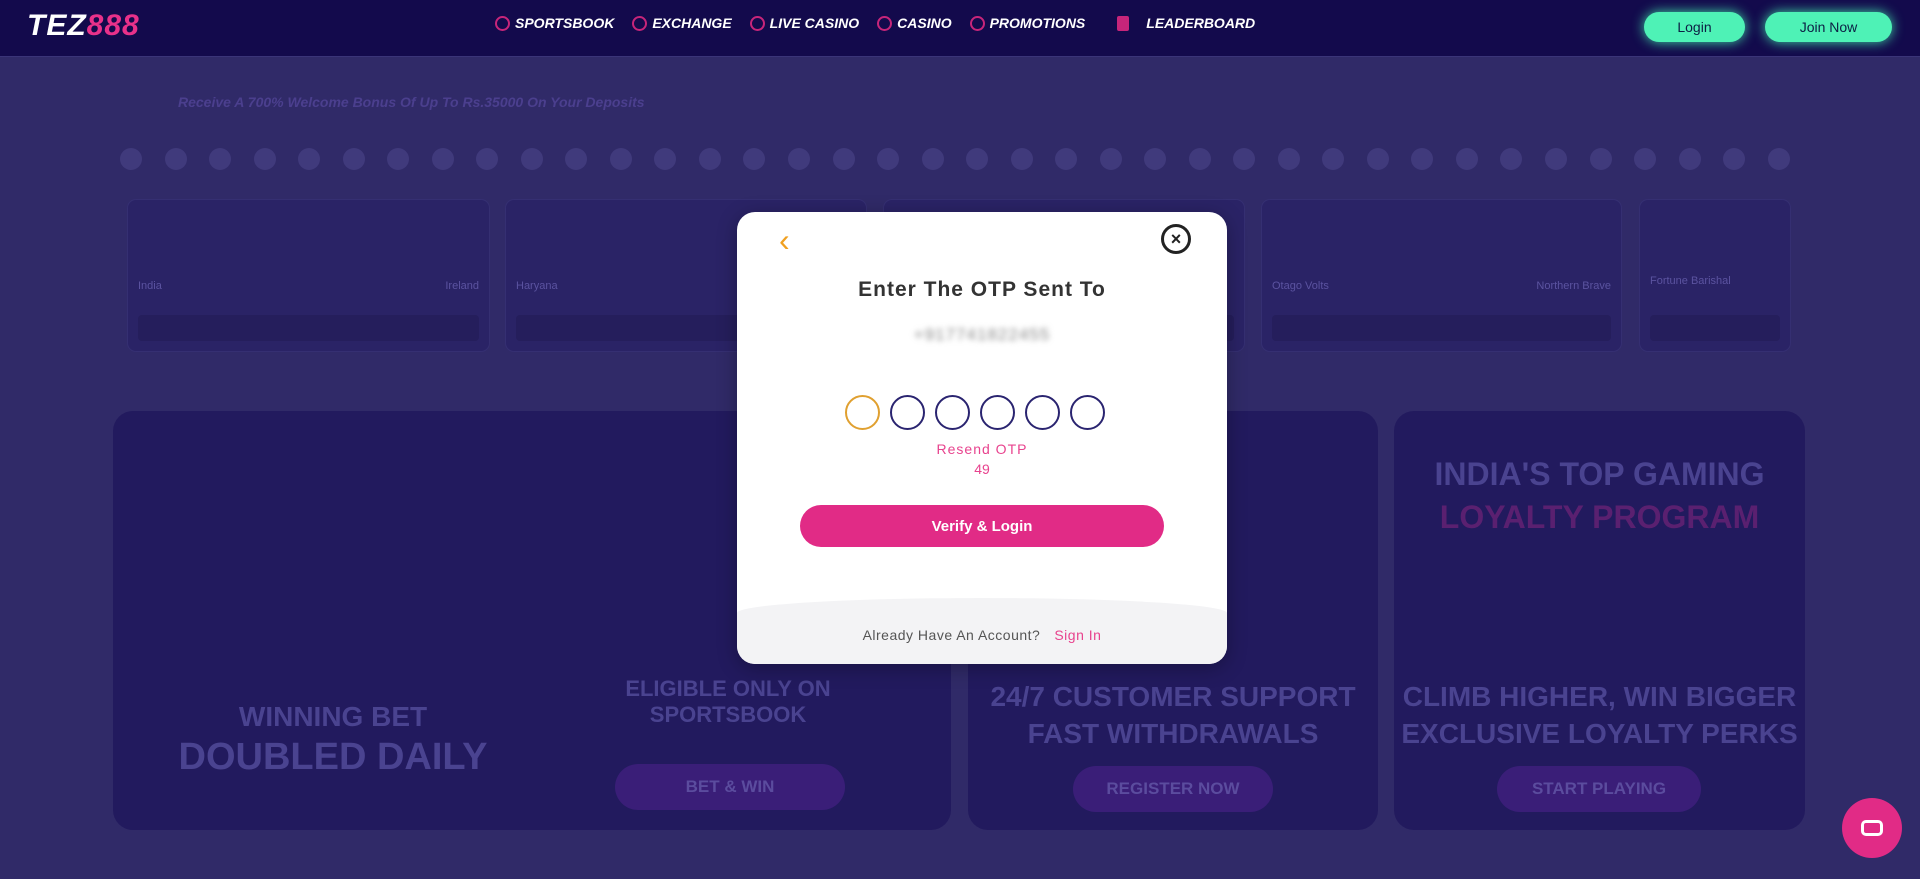 This screenshot has width=1920, height=879. What do you see at coordinates (955, 159) in the screenshot?
I see `sports-icon-bar` at bounding box center [955, 159].